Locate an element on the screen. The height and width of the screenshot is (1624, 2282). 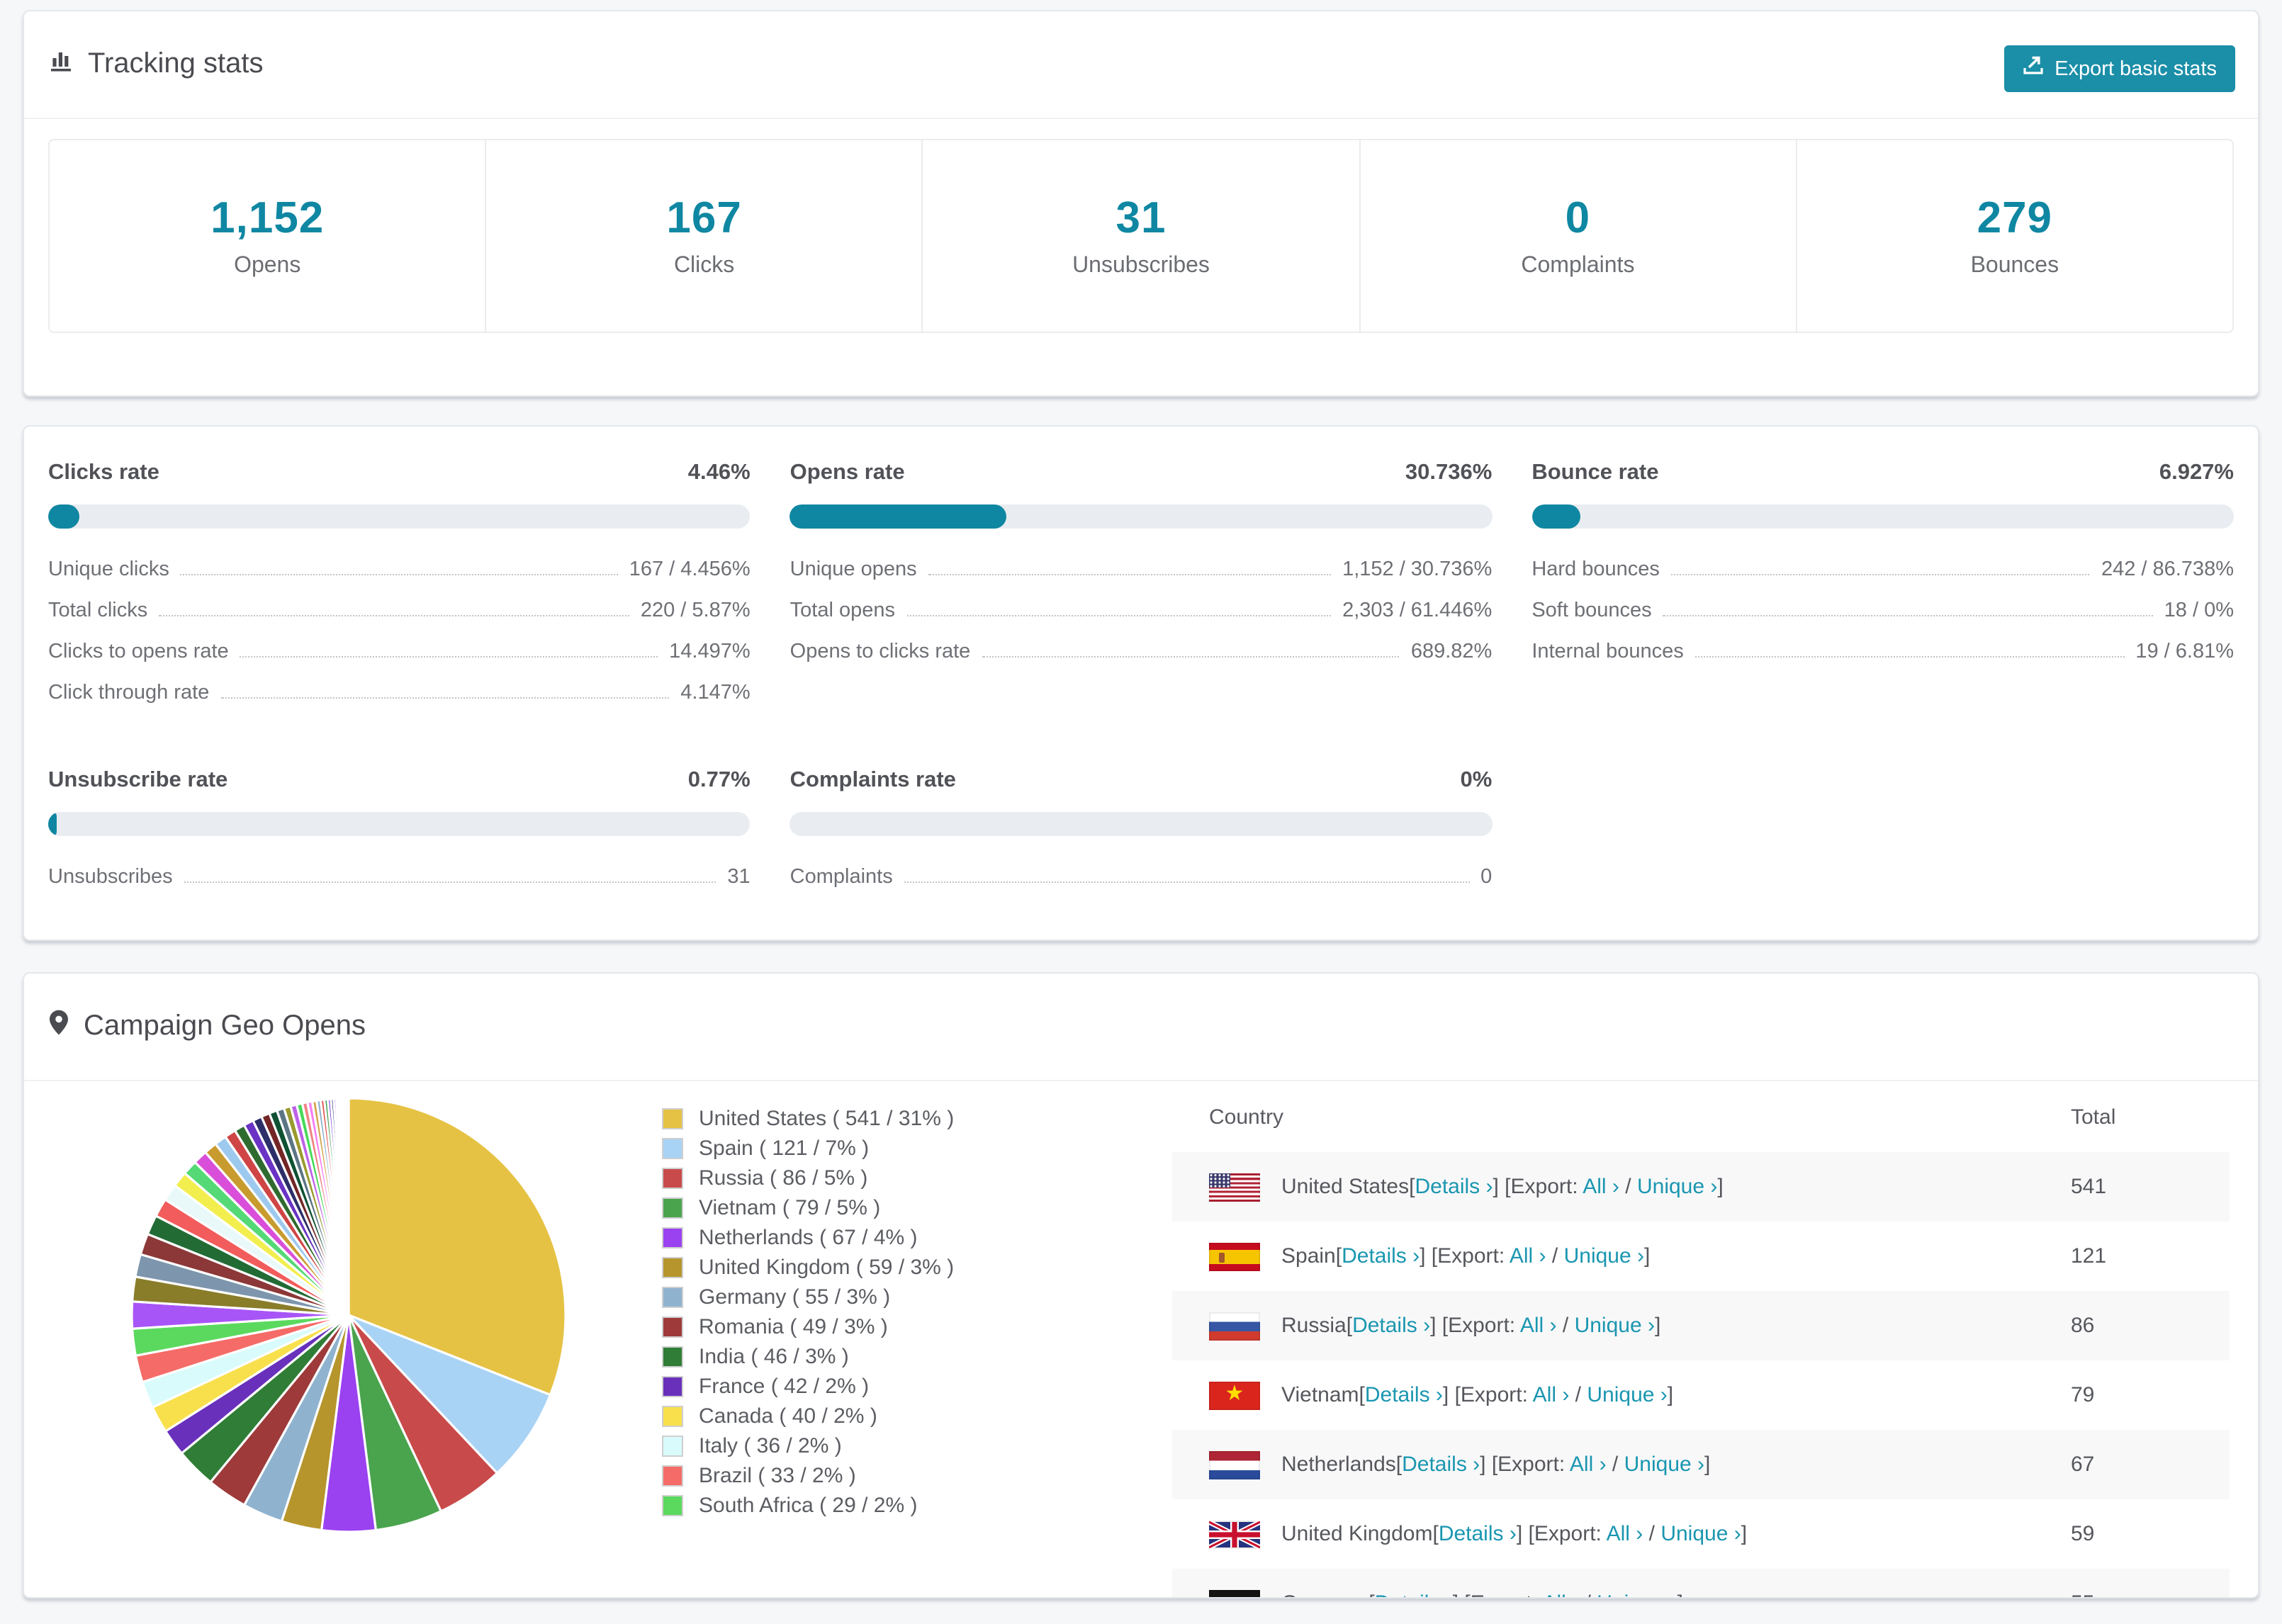
geo-opens-pie-chart is located at coordinates (348, 1315).